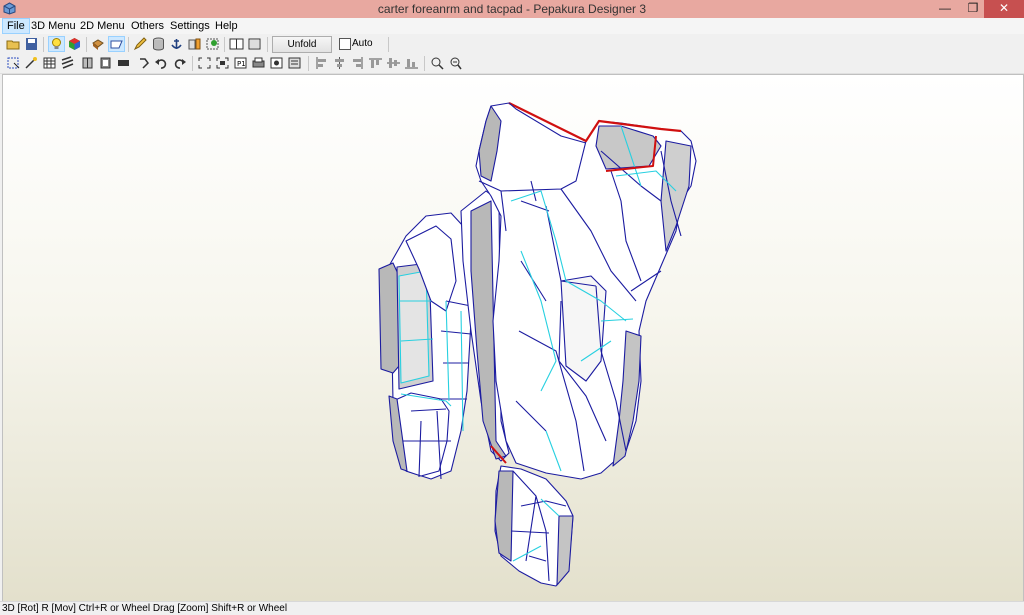 This screenshot has height=615, width=1024. What do you see at coordinates (512, 45) in the screenshot?
I see `main-toolbar: Unfold Auto` at bounding box center [512, 45].